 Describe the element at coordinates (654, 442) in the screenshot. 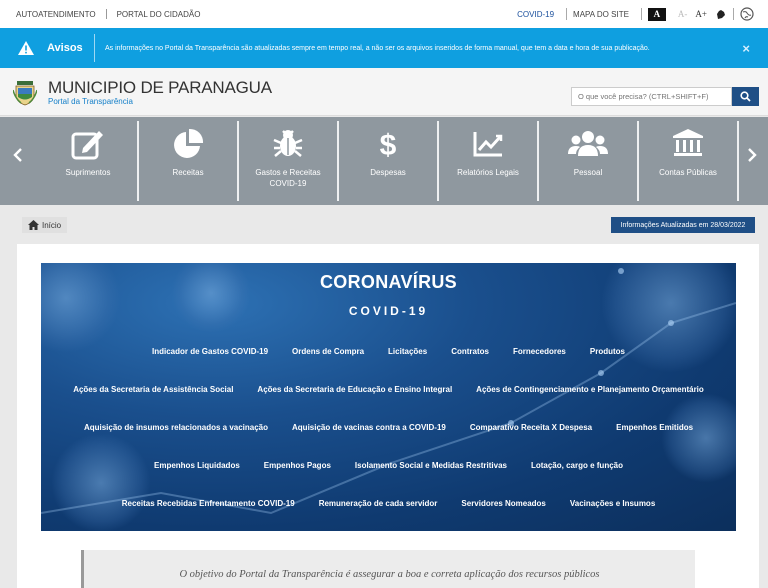

I see `covid-link: Empenhos Emitidos` at that location.